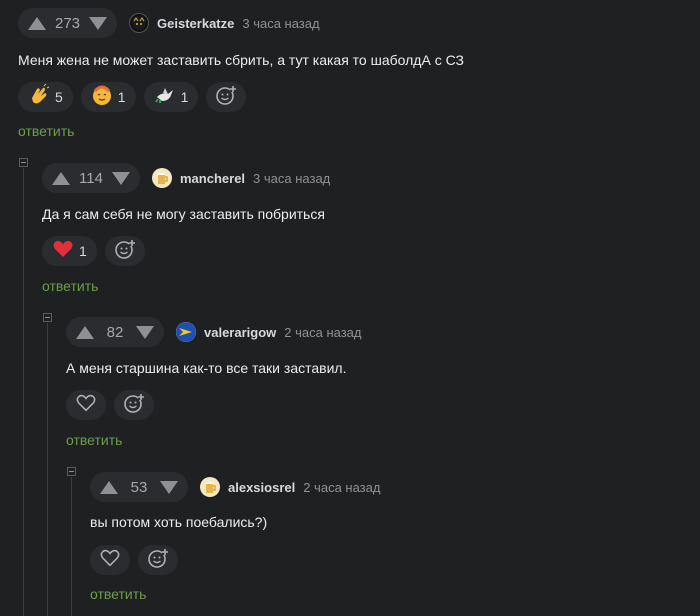 The image size is (700, 616). What do you see at coordinates (179, 522) in the screenshot?
I see `comment-text: вы потом хоть поебались?)` at bounding box center [179, 522].